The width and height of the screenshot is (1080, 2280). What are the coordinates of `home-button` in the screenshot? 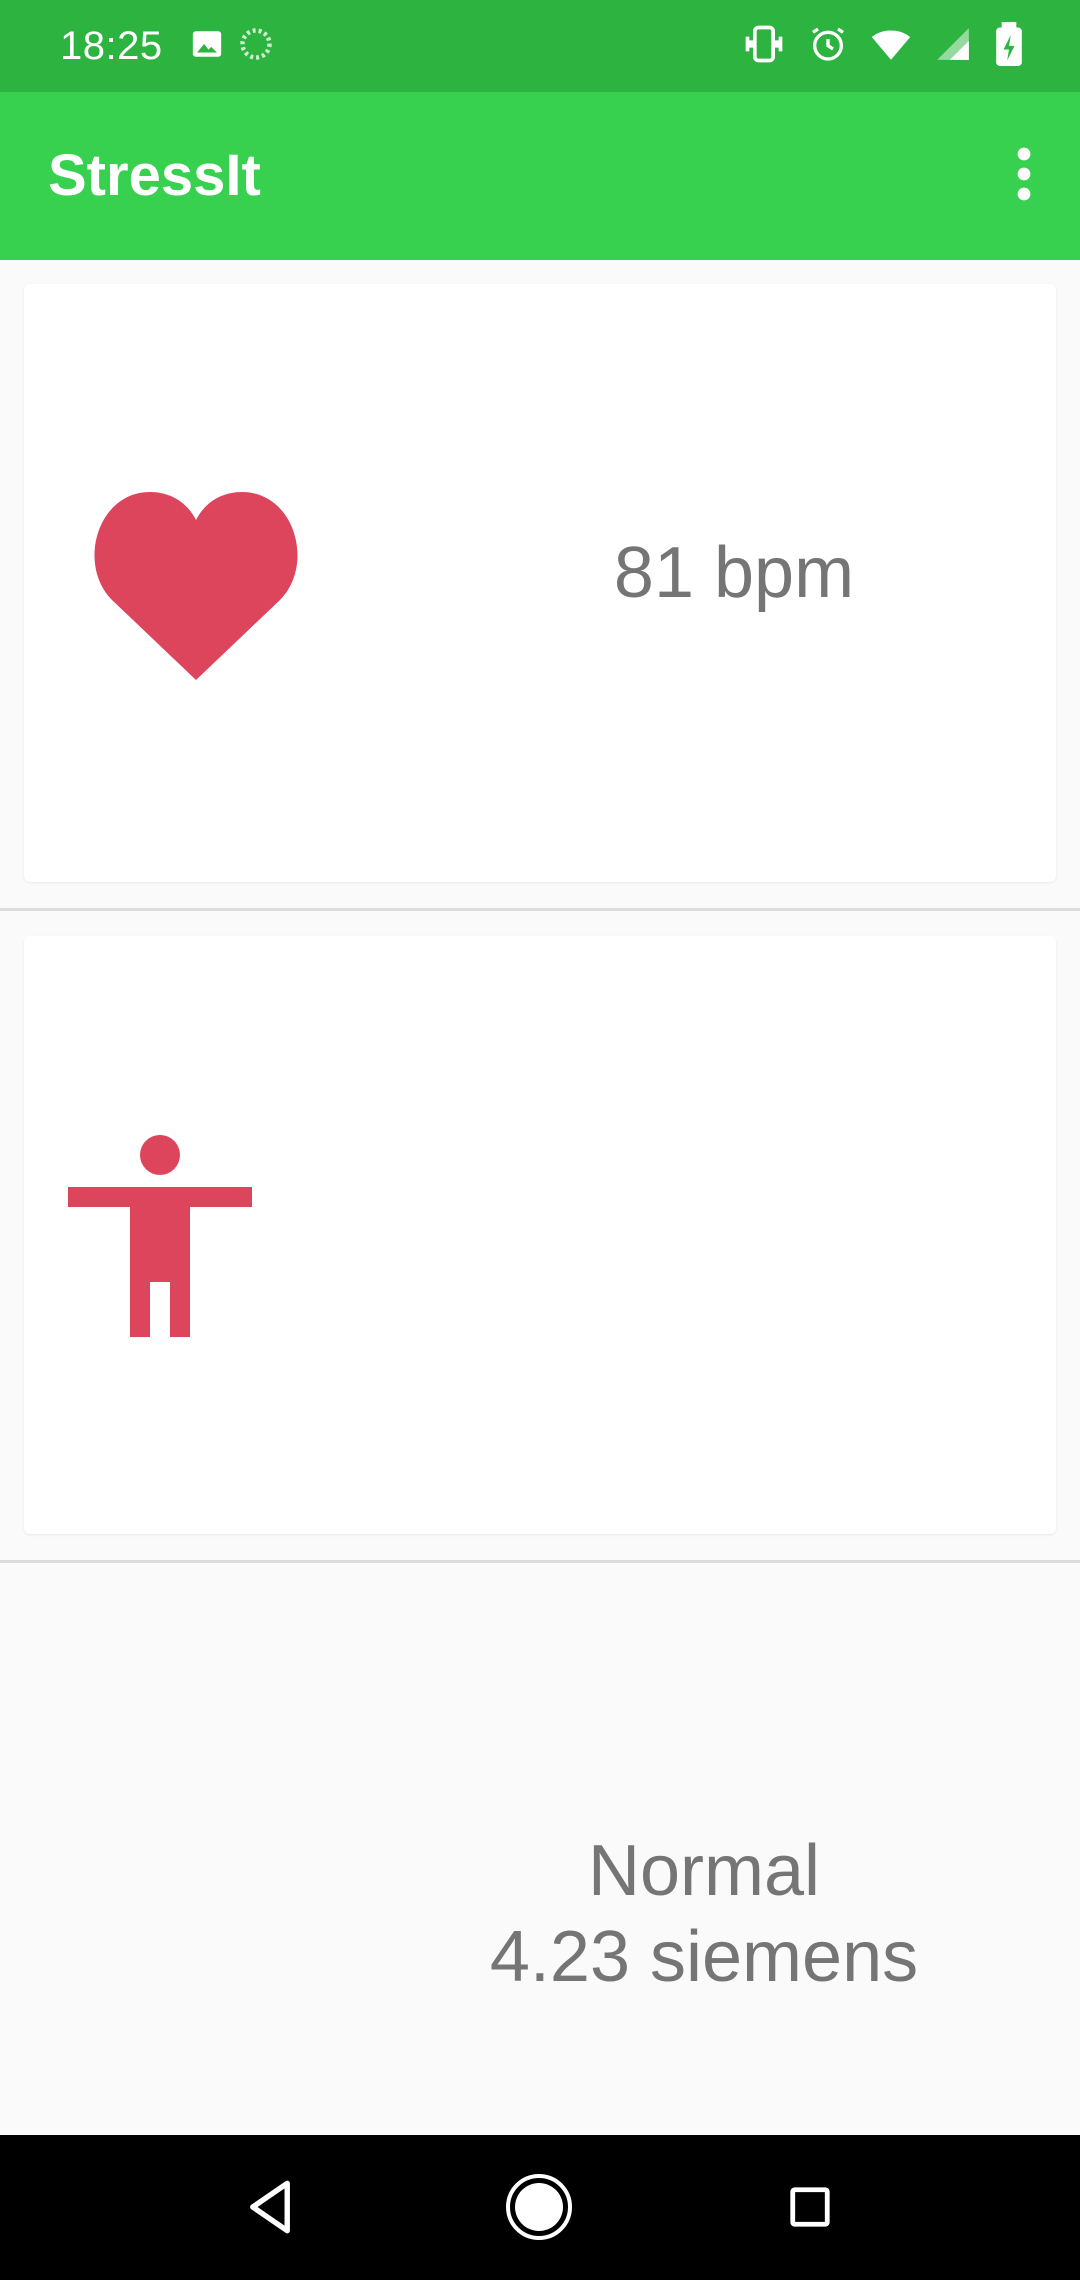 It's located at (539, 2209).